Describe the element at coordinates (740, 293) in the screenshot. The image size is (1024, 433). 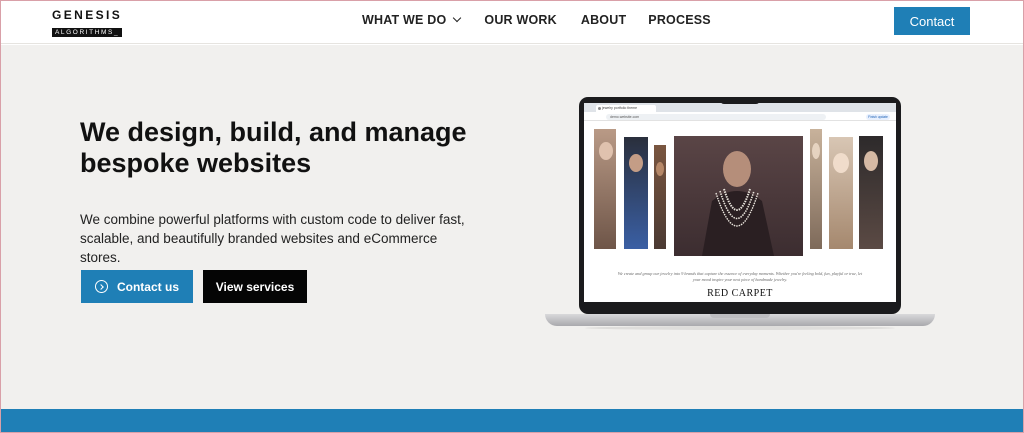
I see `gallery-brand-name: RED CARPET` at that location.